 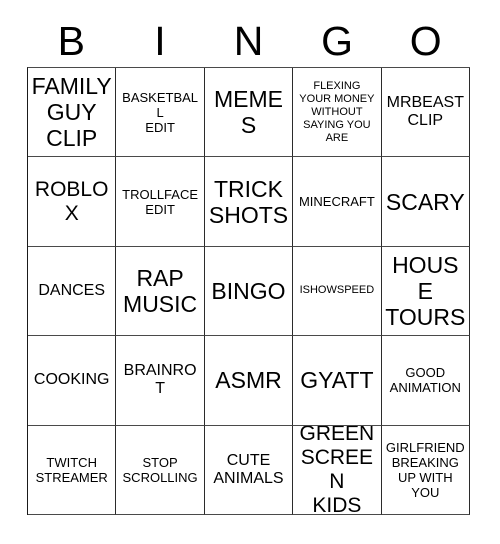 I want to click on bingo-cell-label: RAP MUSIC, so click(x=160, y=290).